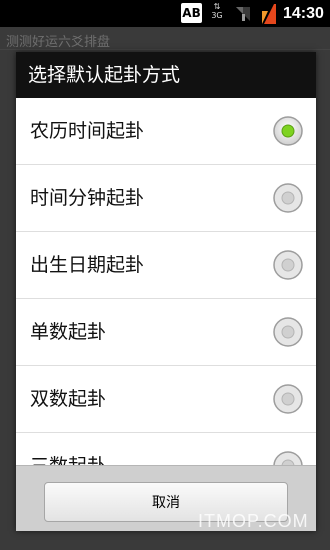  What do you see at coordinates (104, 75) in the screenshot?
I see `dialog-title: 选择默认起卦方式` at bounding box center [104, 75].